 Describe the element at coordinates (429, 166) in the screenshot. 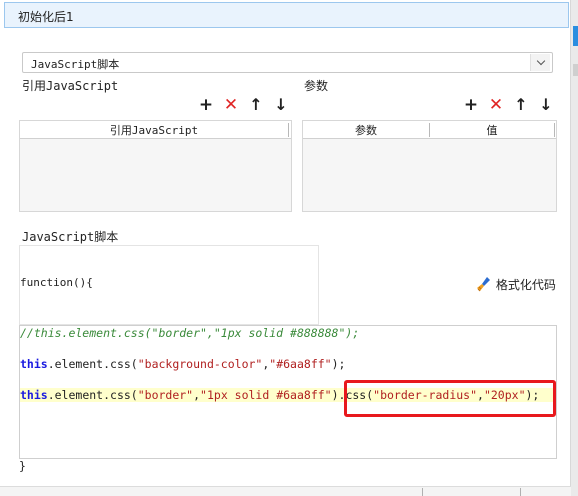

I see `param-grid: 参数 值` at that location.